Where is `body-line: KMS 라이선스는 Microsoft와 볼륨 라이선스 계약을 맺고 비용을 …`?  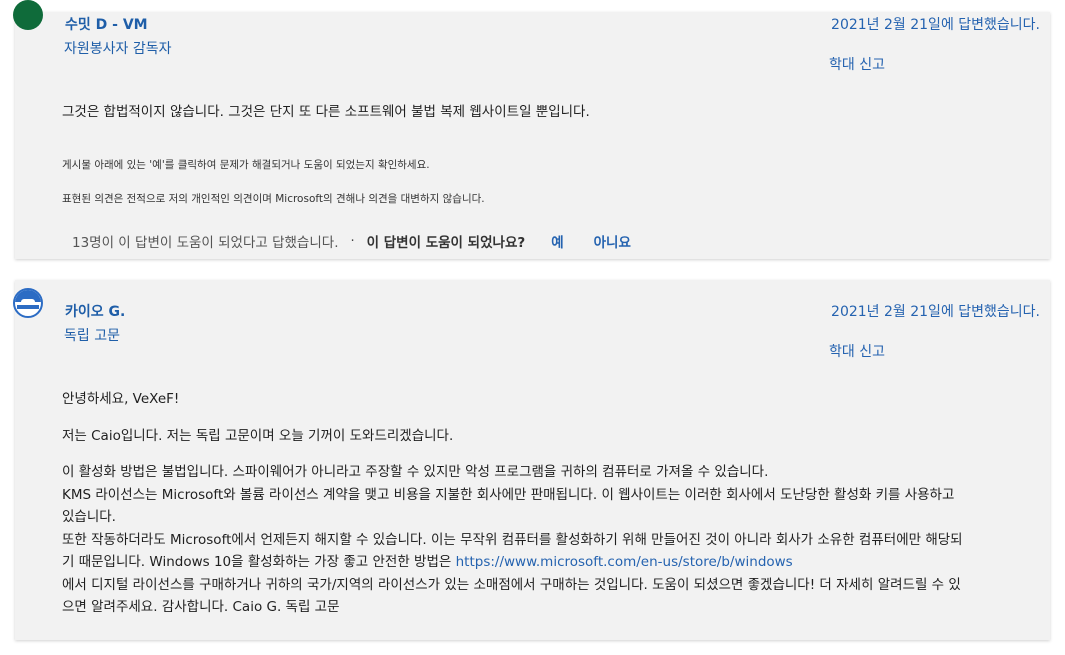
body-line: KMS 라이선스는 Microsoft와 볼륨 라이선스 계약을 맺고 비용을 … is located at coordinates (508, 494).